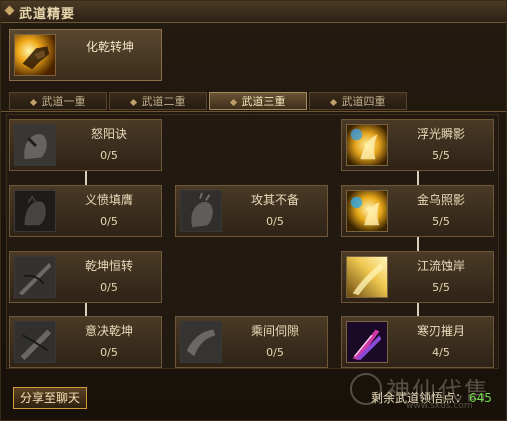 This screenshot has height=421, width=507. I want to click on skill-node-jiangliu: 江流蚀岸 5/5, so click(417, 277).